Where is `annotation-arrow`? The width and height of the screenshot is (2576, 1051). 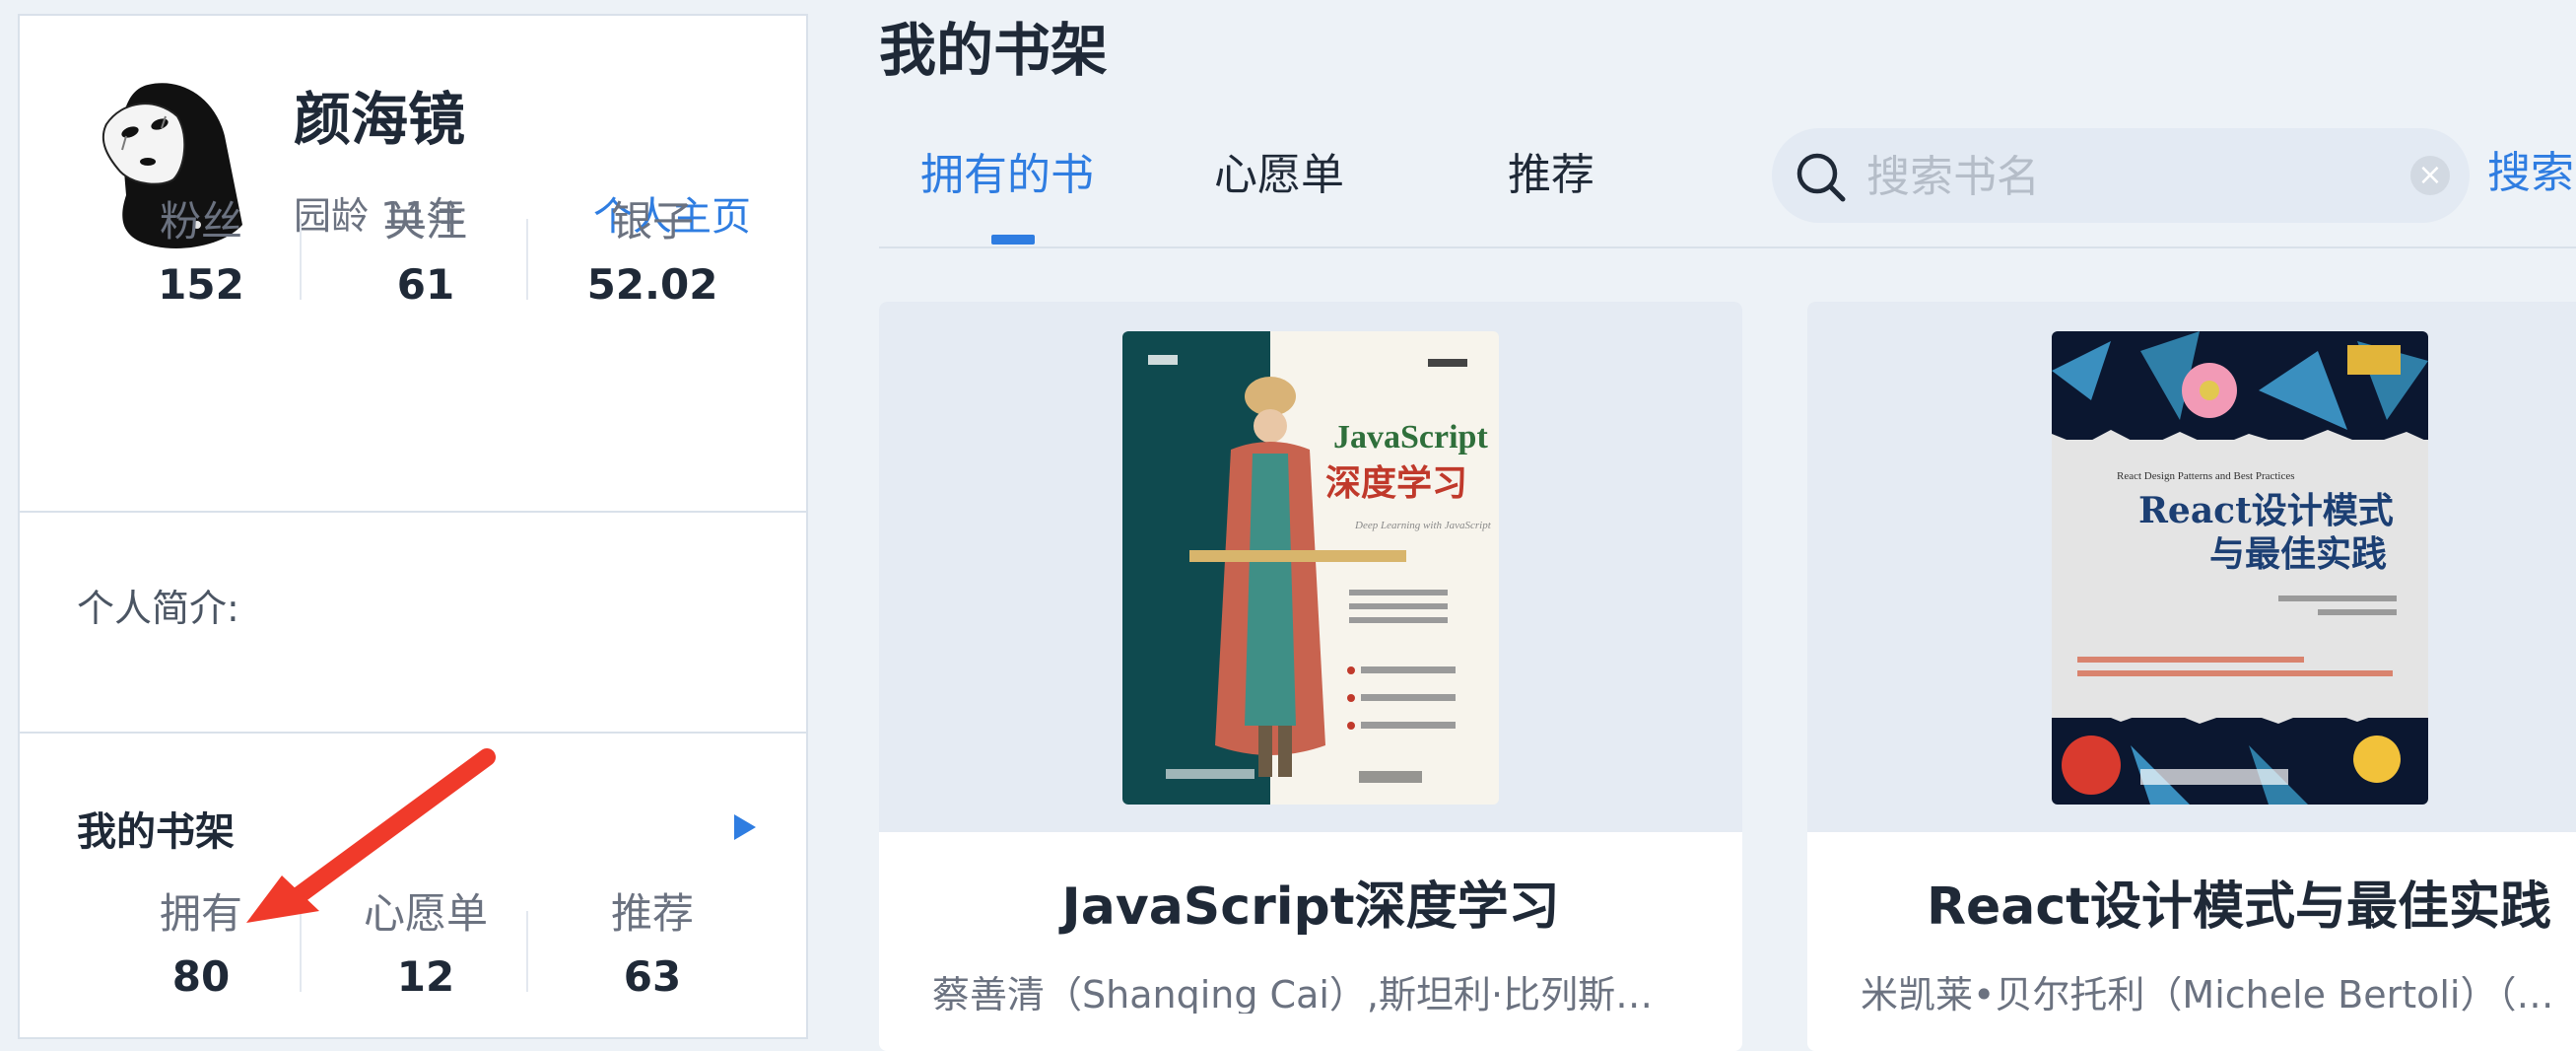 annotation-arrow is located at coordinates (371, 836).